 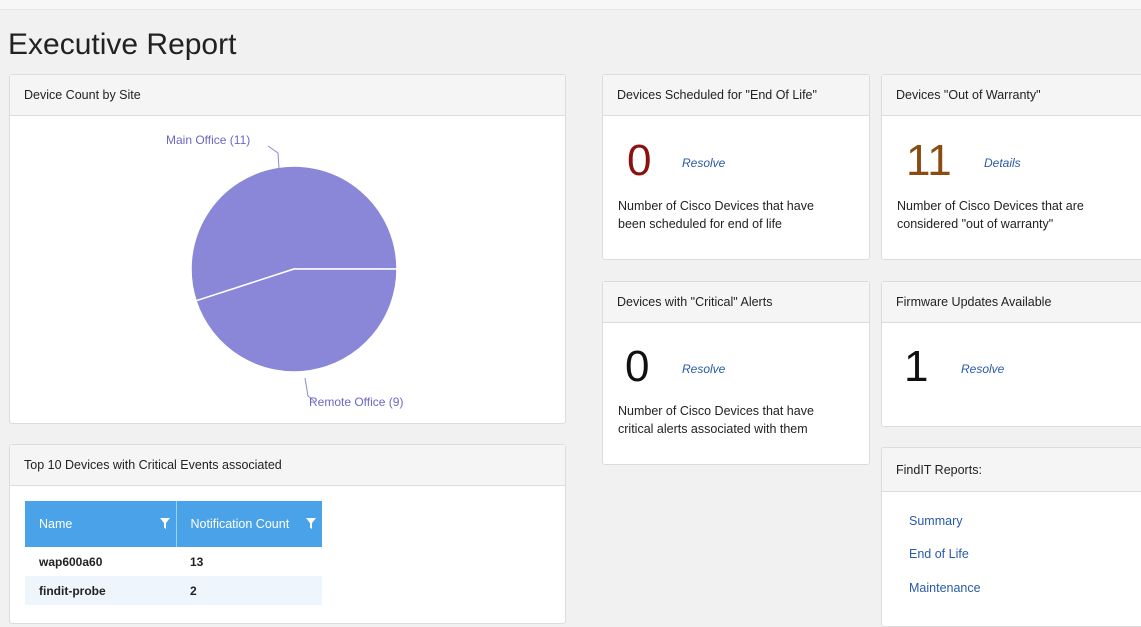 What do you see at coordinates (639, 160) in the screenshot?
I see `eol-count: 0` at bounding box center [639, 160].